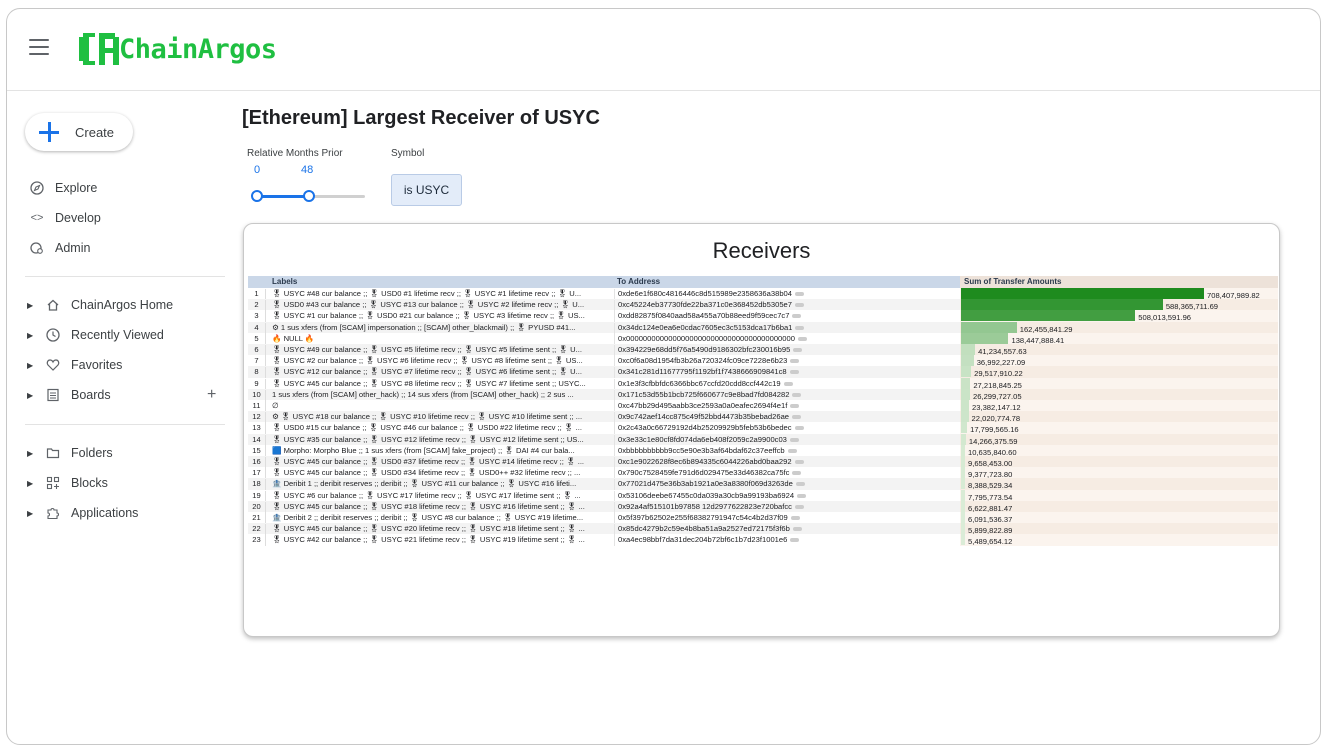 This screenshot has width=1327, height=747. Describe the element at coordinates (1119, 282) in the screenshot. I see `header-sum: Sum of Transfer Amounts` at that location.